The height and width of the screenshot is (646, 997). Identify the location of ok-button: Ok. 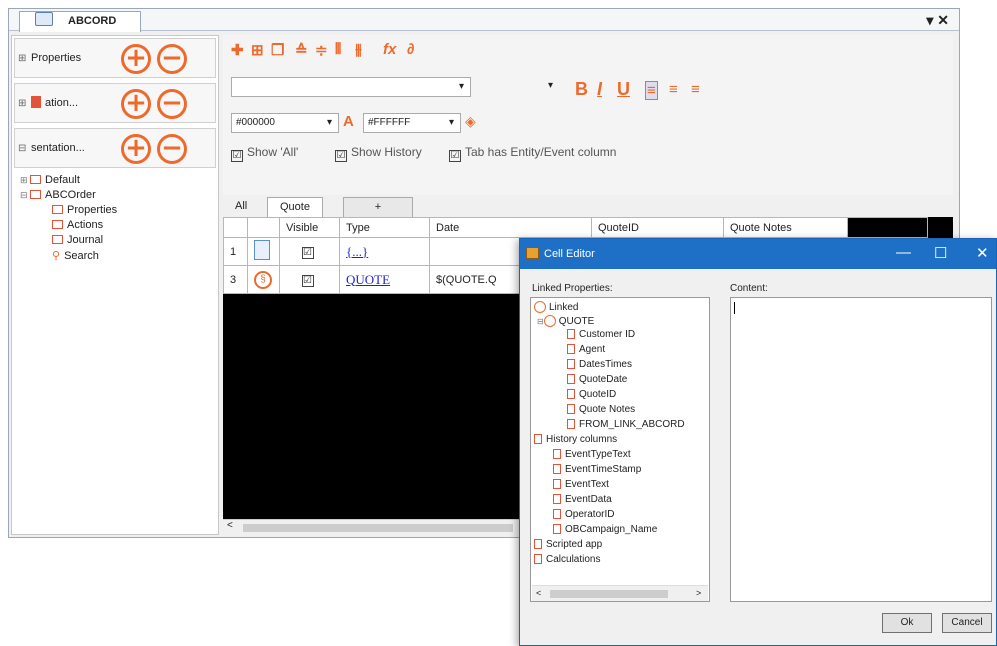
(907, 623).